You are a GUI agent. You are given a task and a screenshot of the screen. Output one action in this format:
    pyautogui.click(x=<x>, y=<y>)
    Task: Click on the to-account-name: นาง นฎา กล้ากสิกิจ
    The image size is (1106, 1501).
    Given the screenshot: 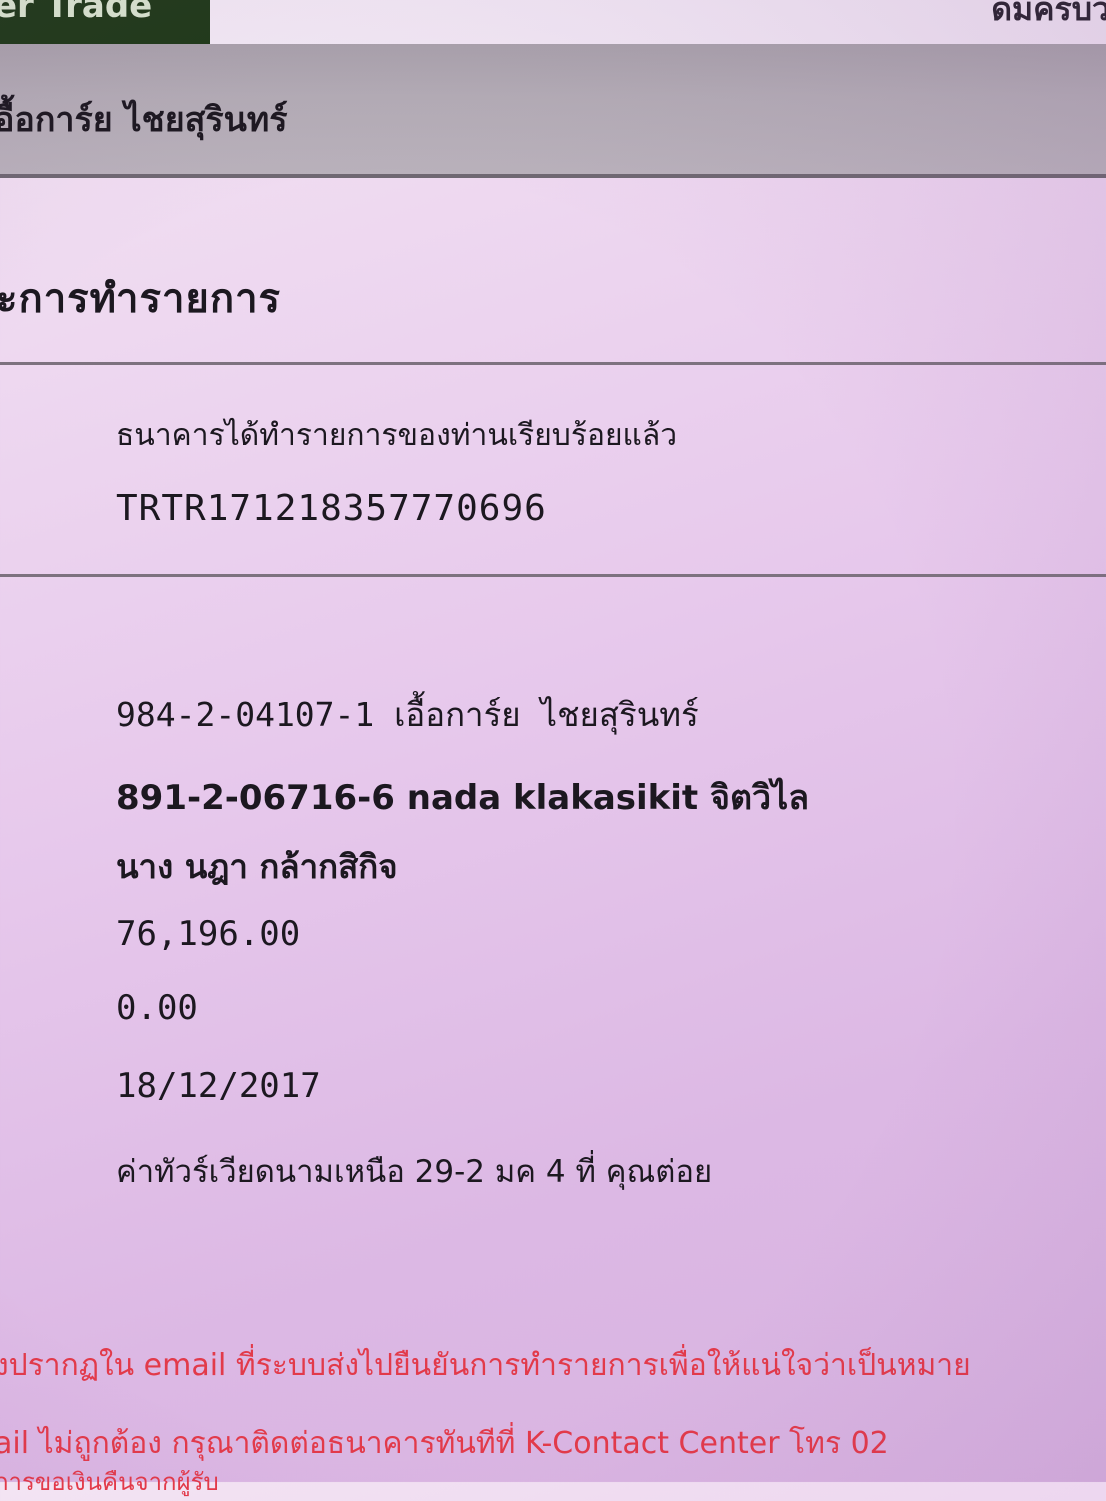 What is the action you would take?
    pyautogui.click(x=257, y=866)
    